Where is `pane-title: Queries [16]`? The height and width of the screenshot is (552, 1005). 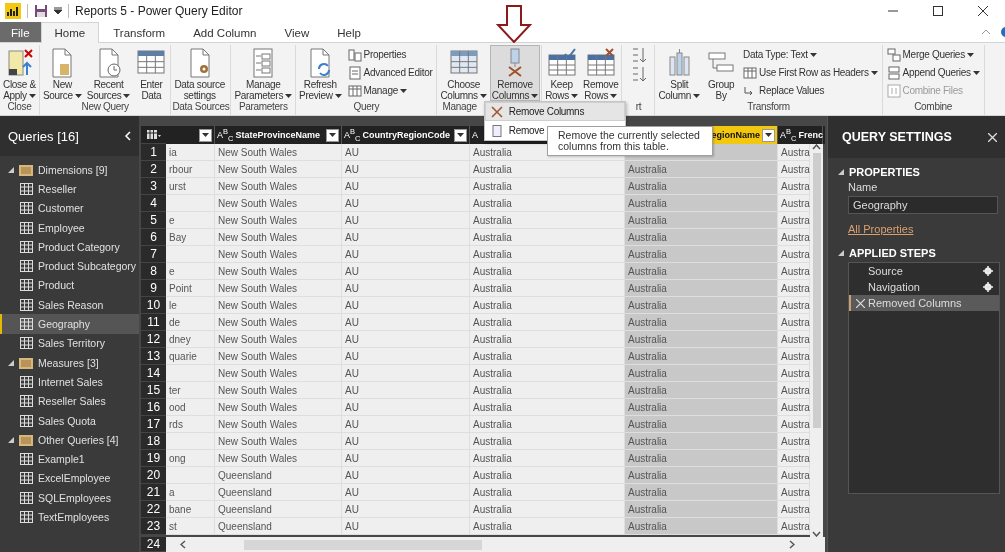
pane-title: Queries [16] is located at coordinates (43, 136).